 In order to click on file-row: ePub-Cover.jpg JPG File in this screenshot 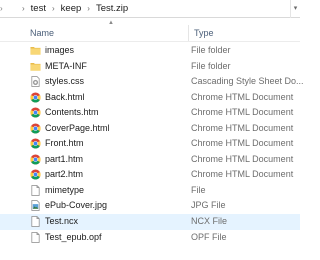, I will do `click(150, 206)`.